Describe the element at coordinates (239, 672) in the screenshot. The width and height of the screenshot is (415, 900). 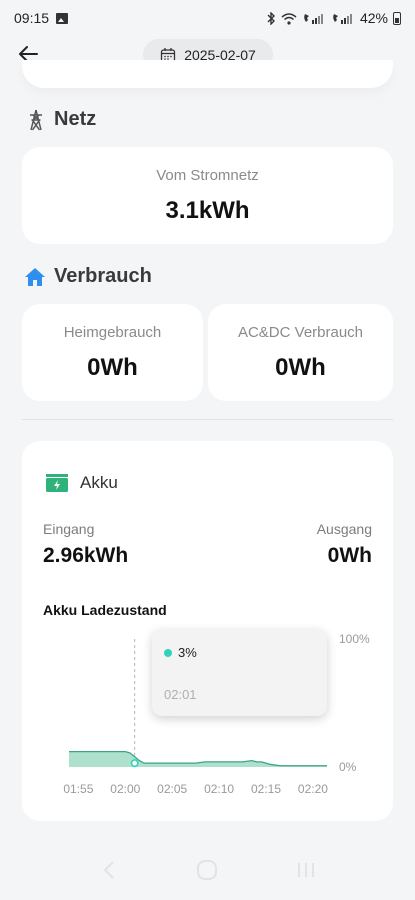
I see `chart-tooltip: 3% 02:01` at that location.